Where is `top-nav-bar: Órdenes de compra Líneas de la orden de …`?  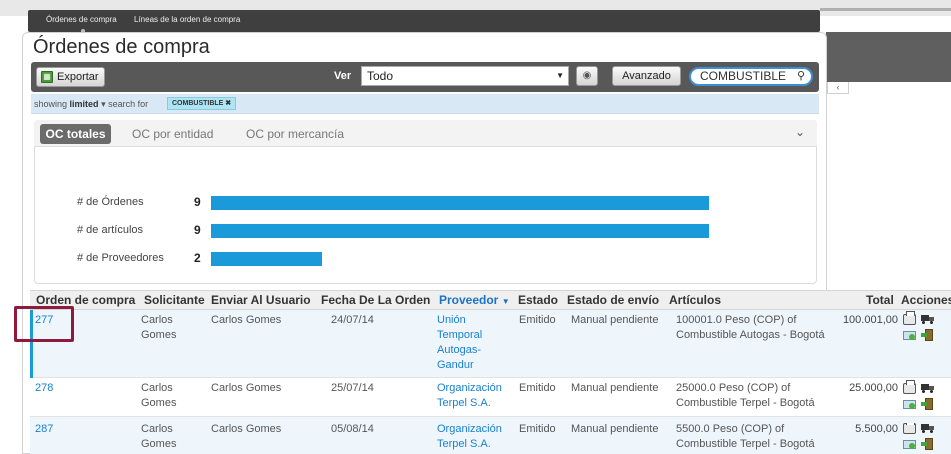
top-nav-bar: Órdenes de compra Líneas de la orden de … is located at coordinates (424, 21).